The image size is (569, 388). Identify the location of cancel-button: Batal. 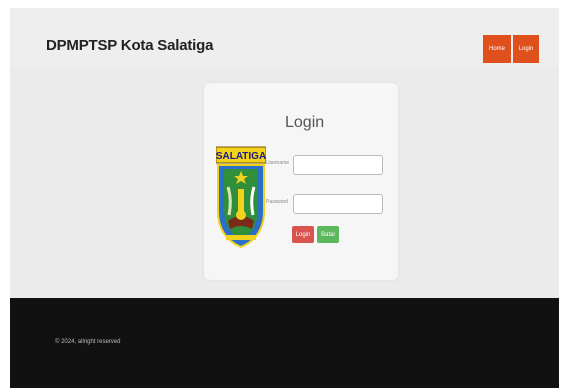
(328, 234).